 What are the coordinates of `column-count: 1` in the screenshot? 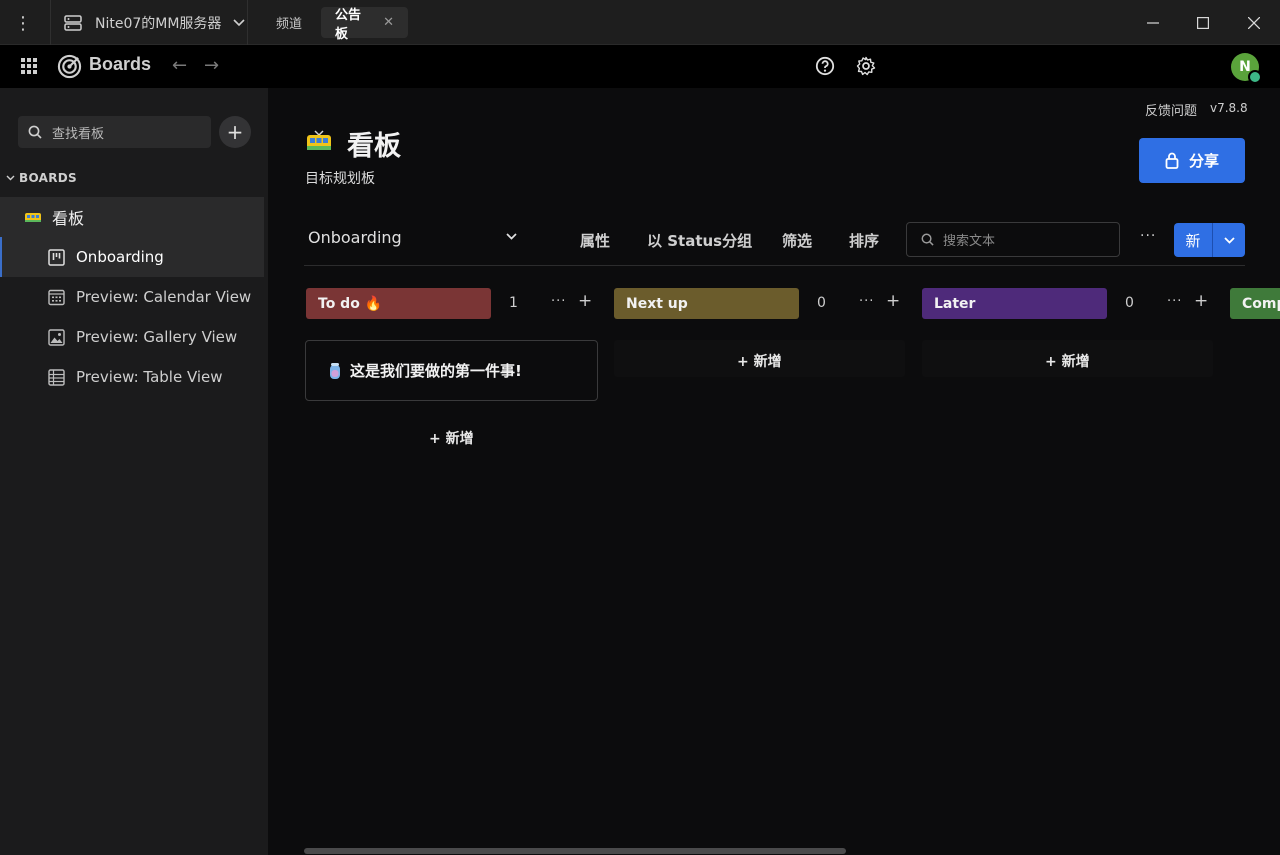 It's located at (513, 303).